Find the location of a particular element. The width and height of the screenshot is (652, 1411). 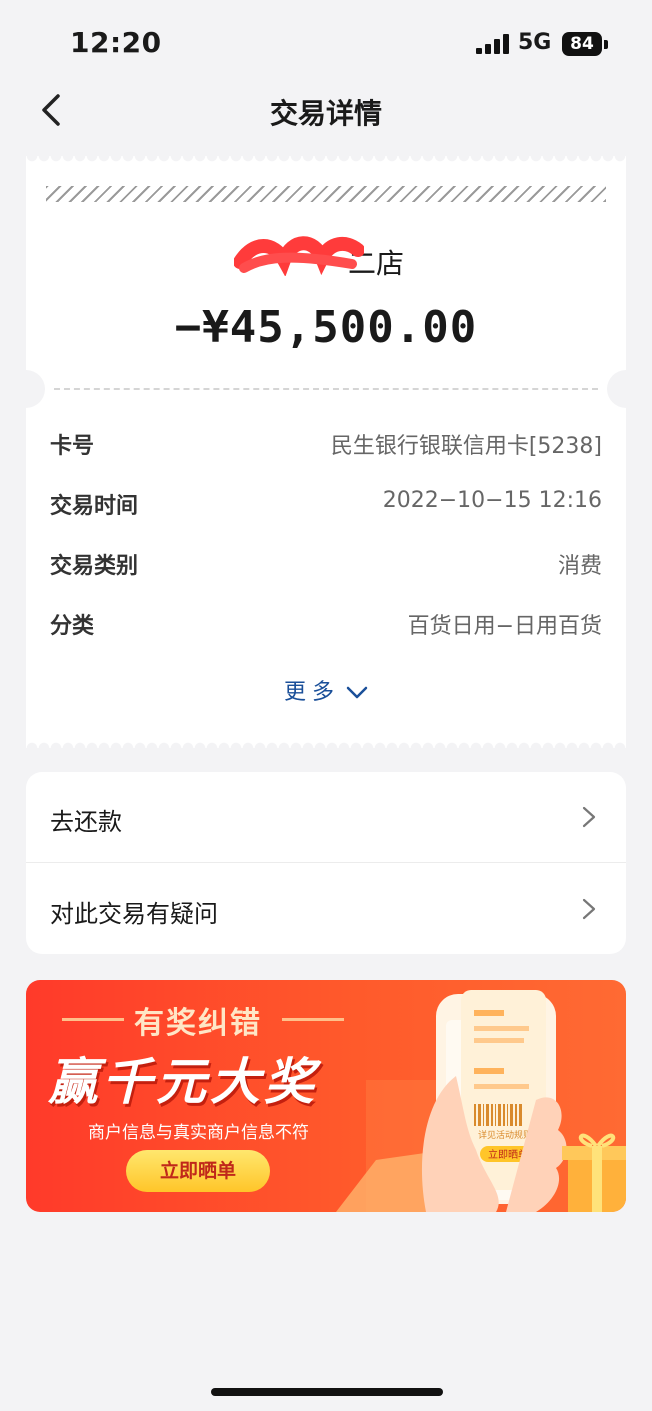

more-button: 更多 is located at coordinates (326, 690).